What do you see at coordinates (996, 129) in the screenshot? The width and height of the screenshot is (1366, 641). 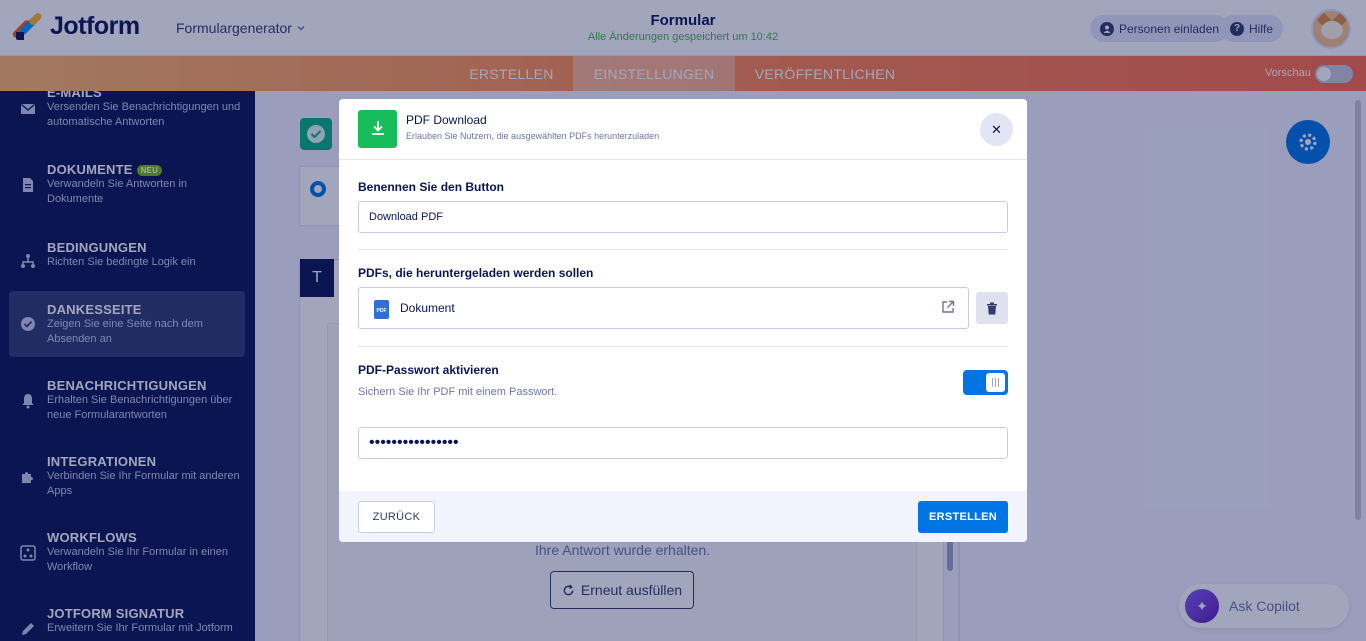 I see `close-icon: ✕` at bounding box center [996, 129].